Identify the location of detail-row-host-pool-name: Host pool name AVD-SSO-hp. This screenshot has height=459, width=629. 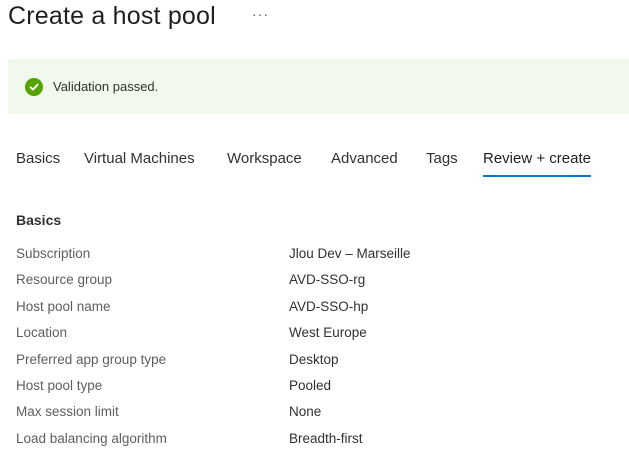
(316, 309).